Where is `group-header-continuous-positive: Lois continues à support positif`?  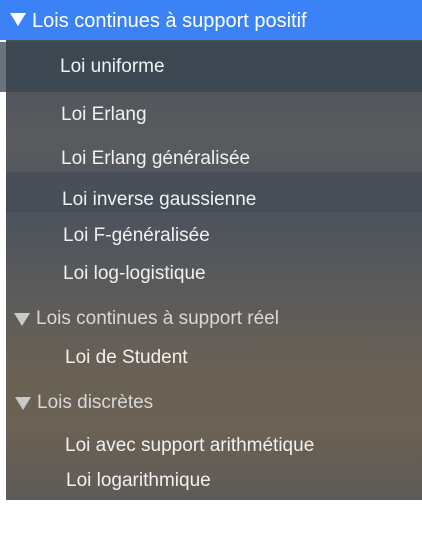 group-header-continuous-positive: Lois continues à support positif is located at coordinates (211, 20).